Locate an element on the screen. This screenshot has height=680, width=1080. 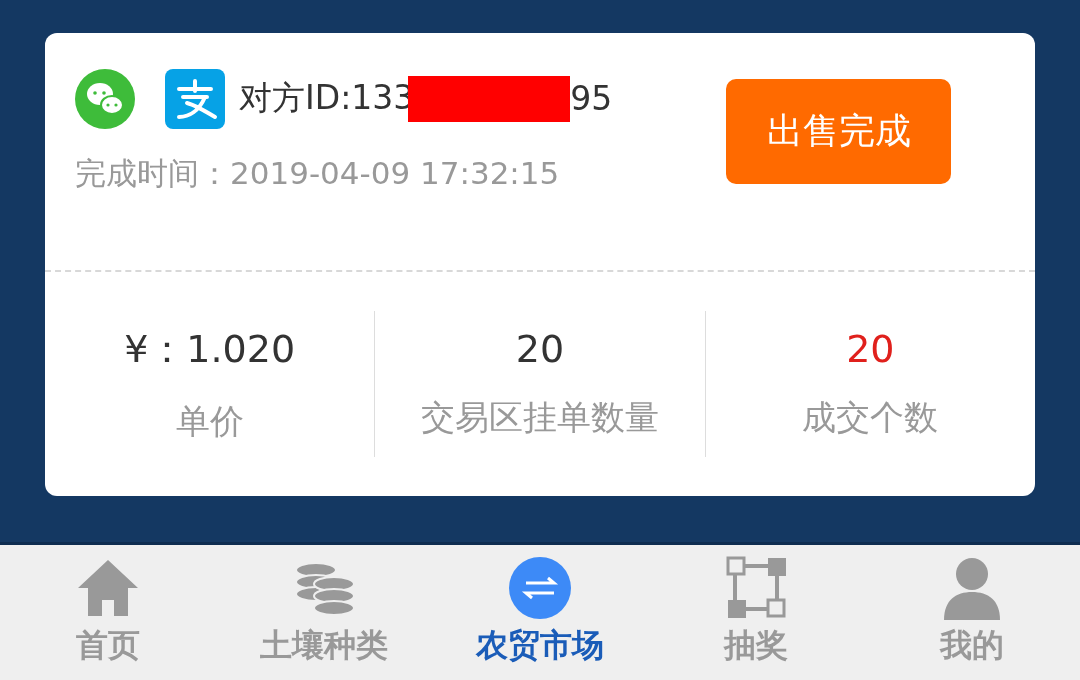
chat-bubbles-icon is located at coordinates (105, 98).